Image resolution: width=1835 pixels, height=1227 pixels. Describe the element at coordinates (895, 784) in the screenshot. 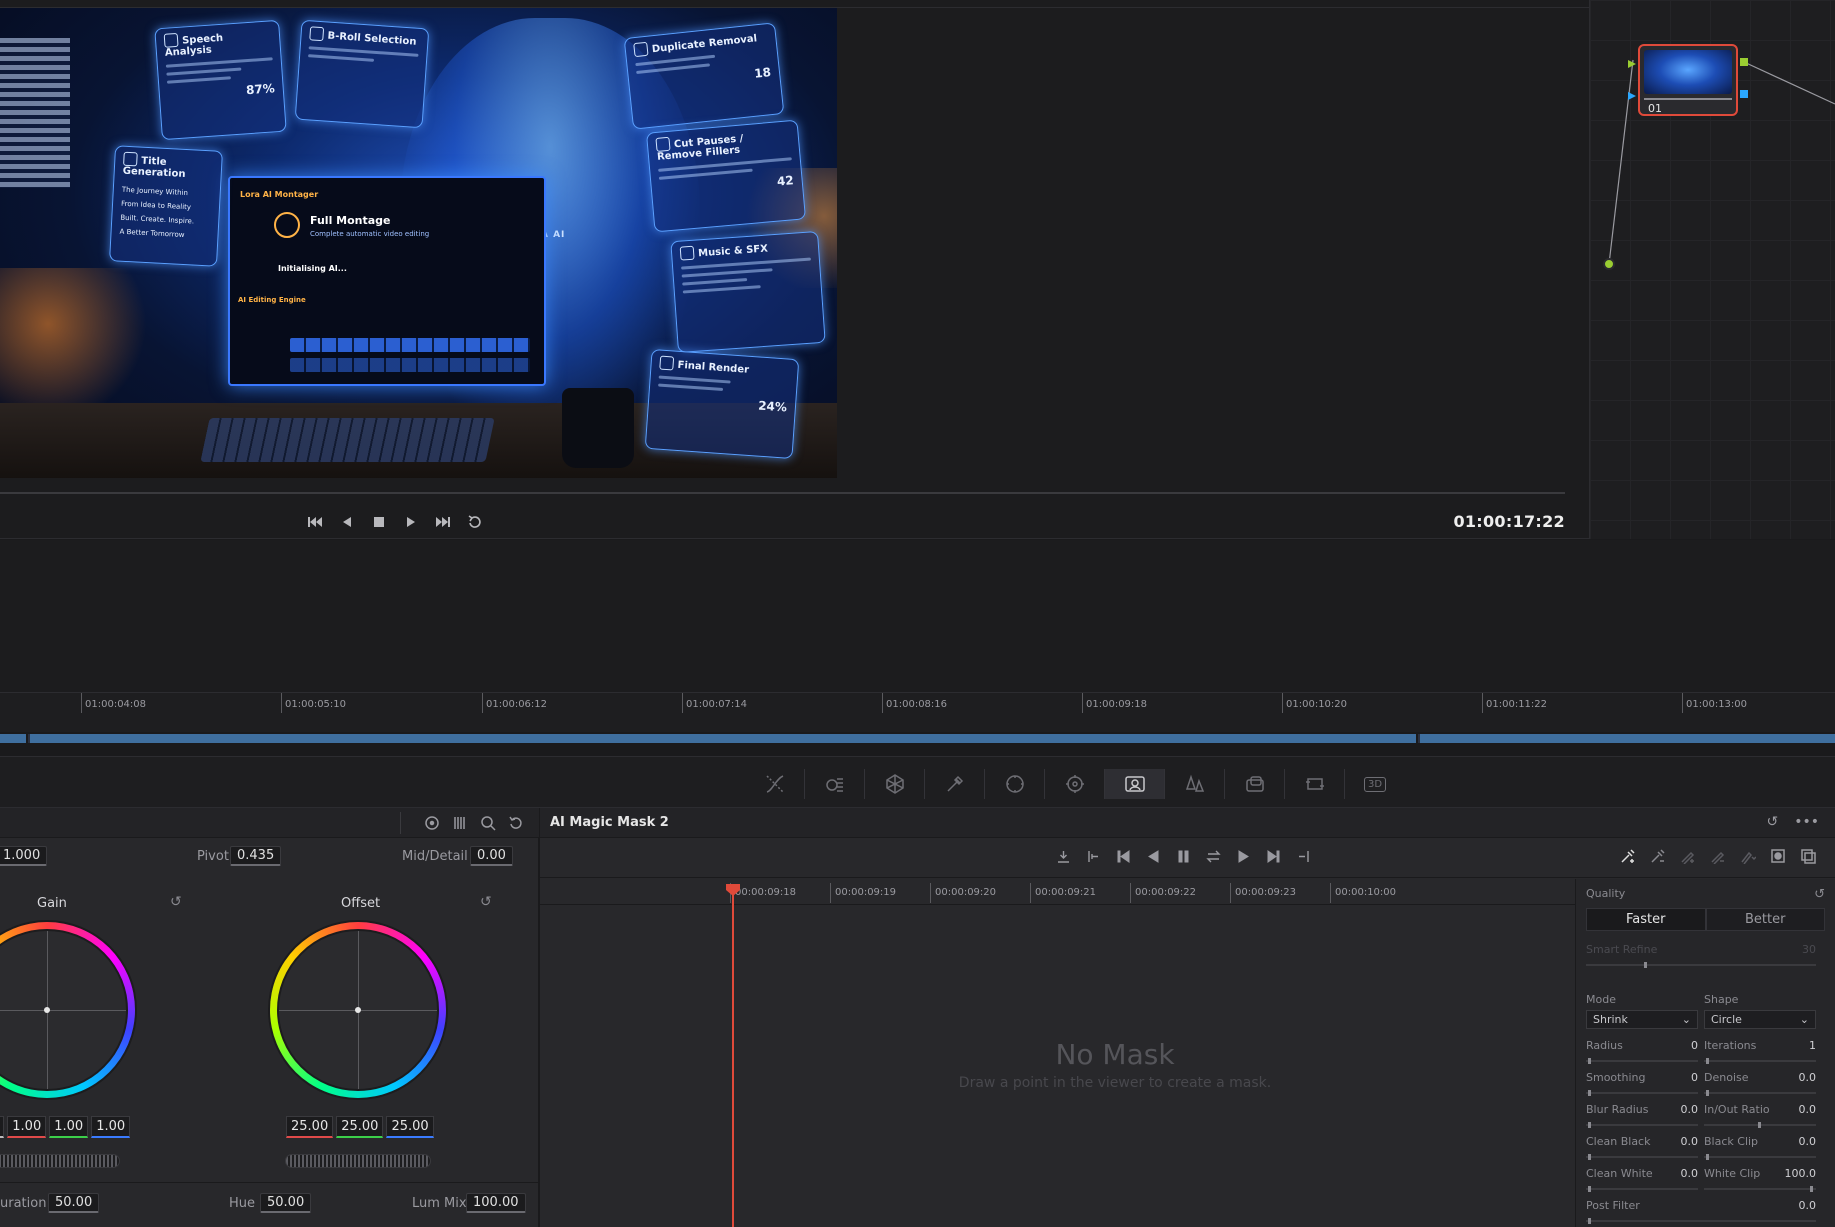

I see `hsl-qualifier-icon` at that location.